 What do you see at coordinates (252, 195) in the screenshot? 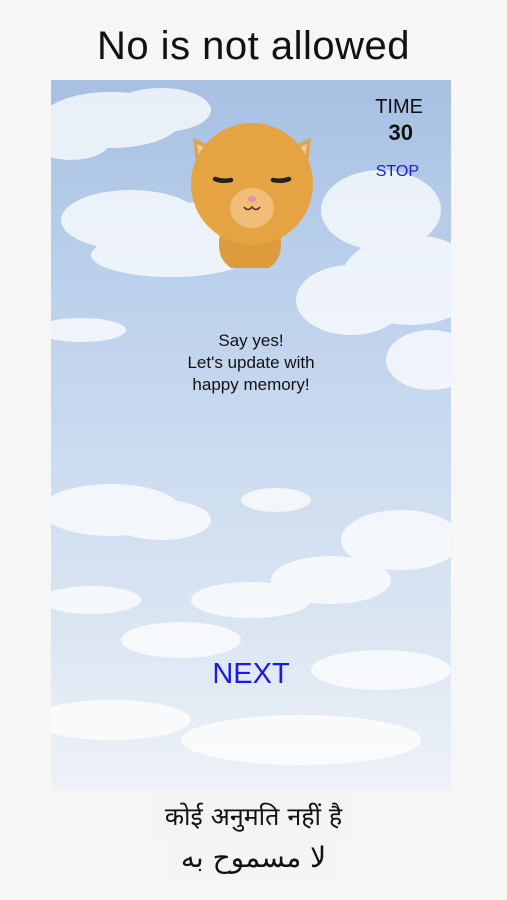
I see `sleepy-cat-icon` at bounding box center [252, 195].